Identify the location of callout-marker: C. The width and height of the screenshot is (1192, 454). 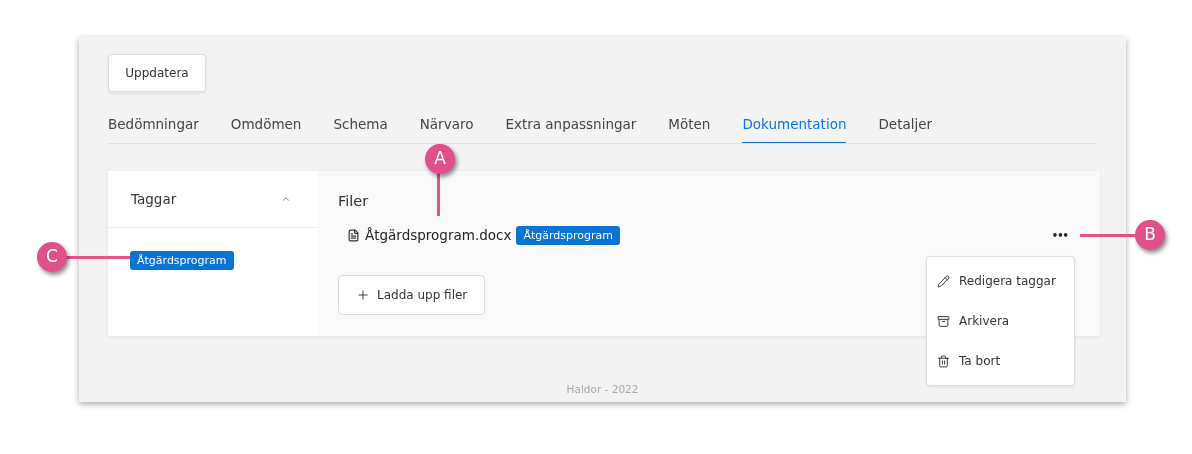
(52, 257).